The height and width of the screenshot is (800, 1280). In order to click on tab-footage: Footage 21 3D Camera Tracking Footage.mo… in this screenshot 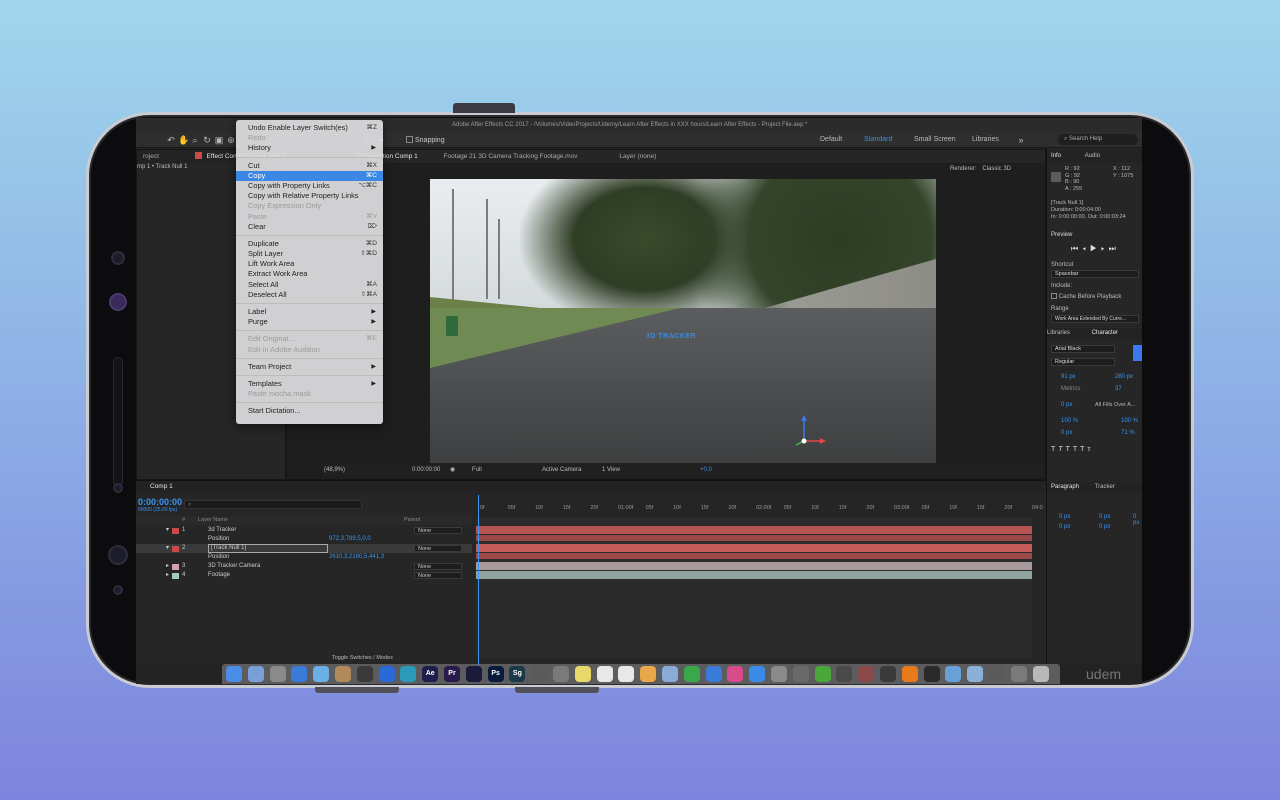, I will do `click(511, 156)`.